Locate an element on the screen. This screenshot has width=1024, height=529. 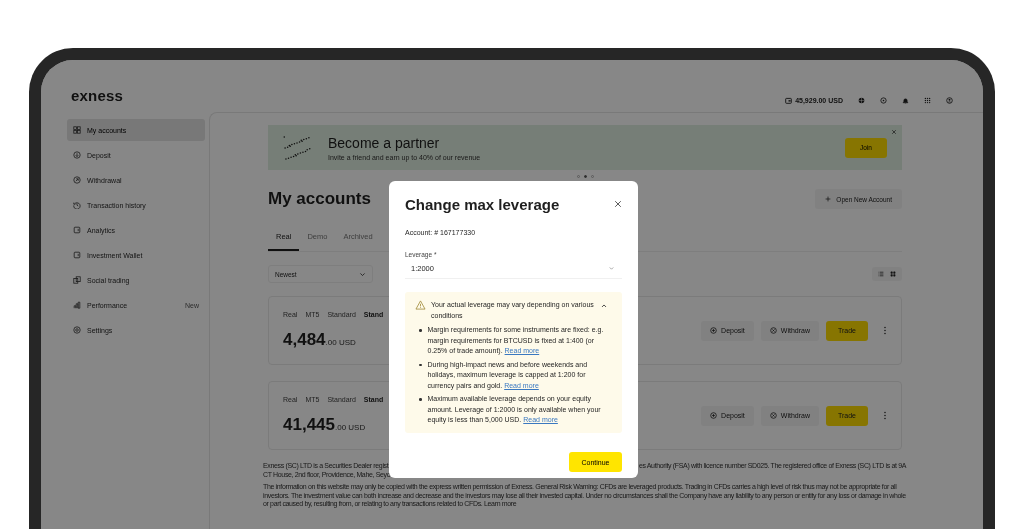
list-view-icon is located at coordinates (881, 274).